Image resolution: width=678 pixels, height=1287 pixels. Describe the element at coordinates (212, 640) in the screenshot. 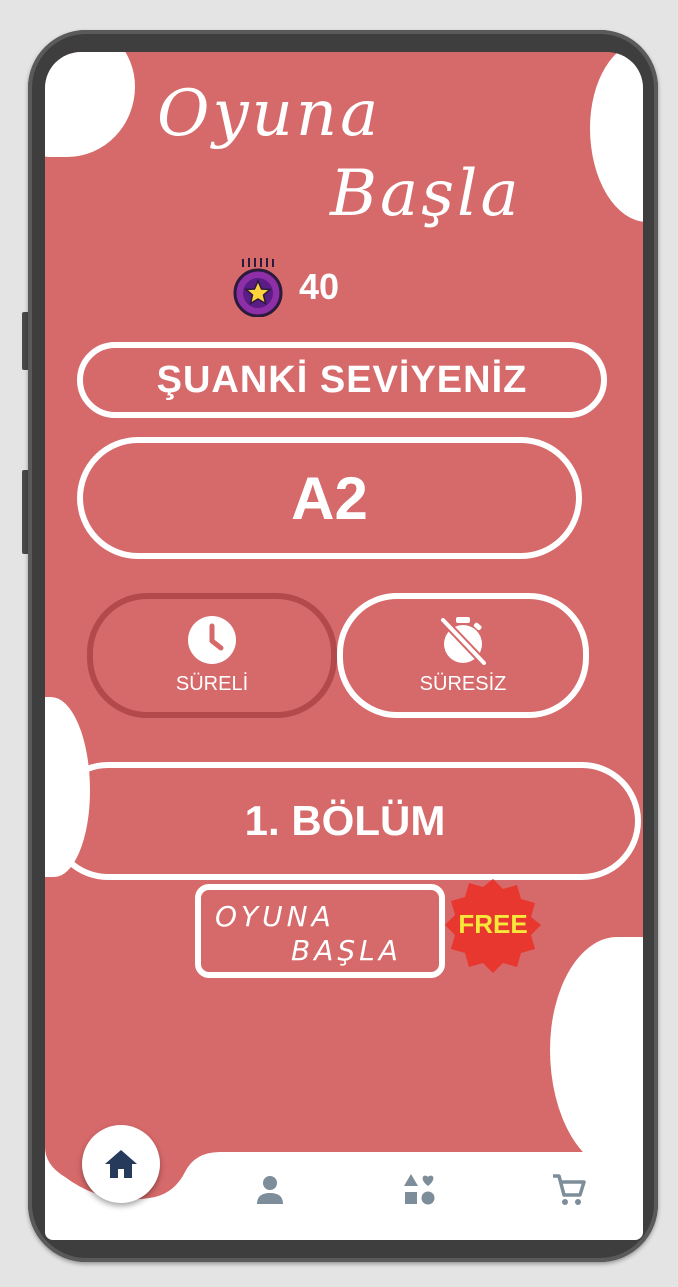

I see `clock-icon` at that location.